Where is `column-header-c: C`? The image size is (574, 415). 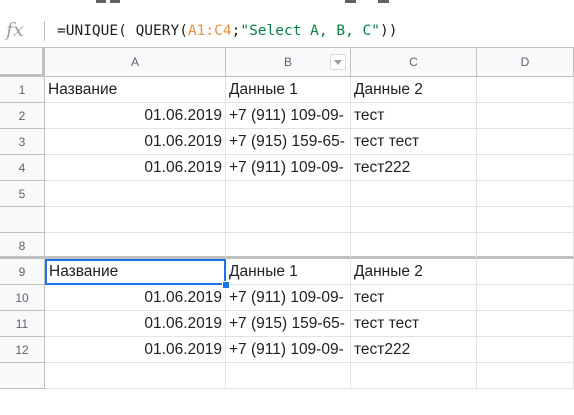
column-header-c: C is located at coordinates (414, 62).